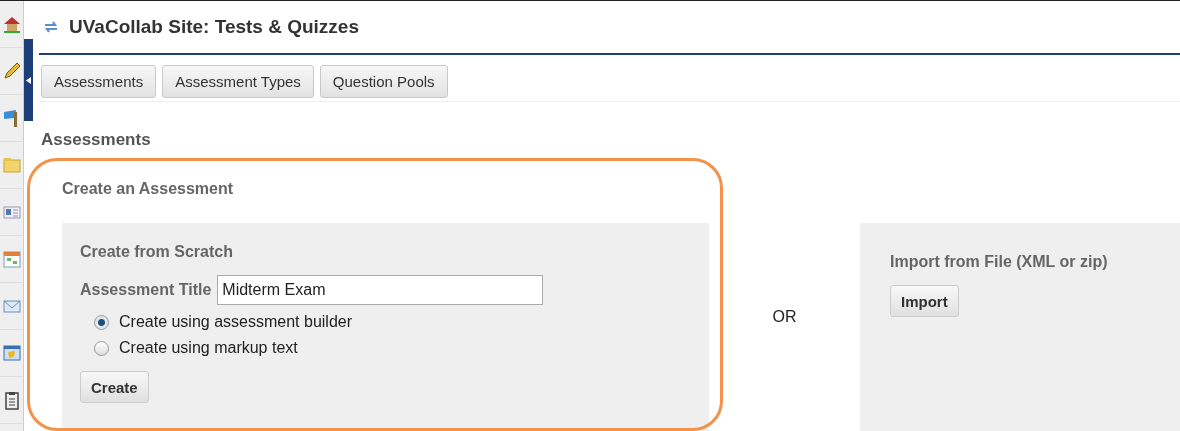  I want to click on section-heading: Assessments, so click(96, 140).